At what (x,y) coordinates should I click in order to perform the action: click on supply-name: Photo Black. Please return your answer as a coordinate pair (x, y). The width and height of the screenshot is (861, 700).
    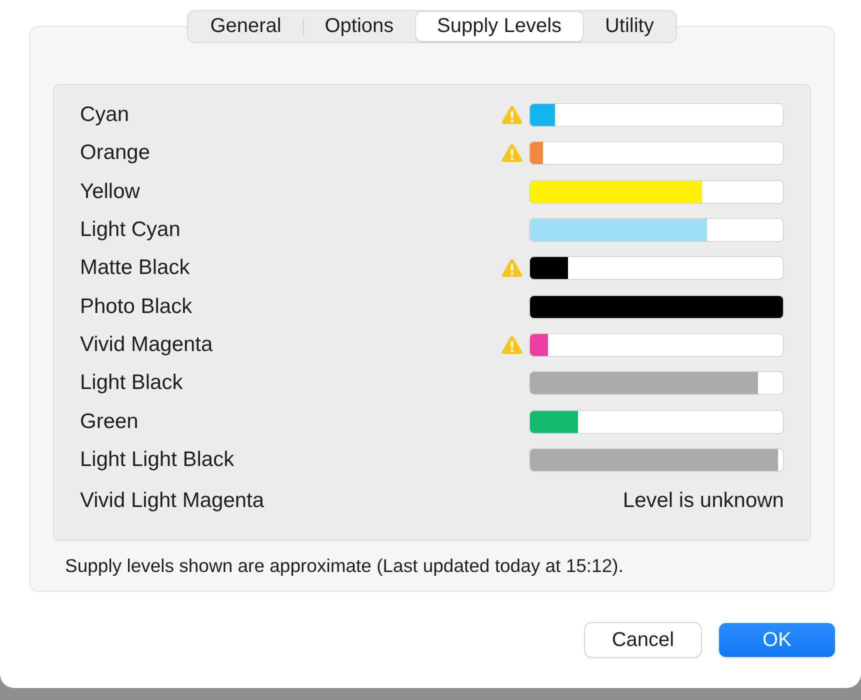
    Looking at the image, I should click on (136, 306).